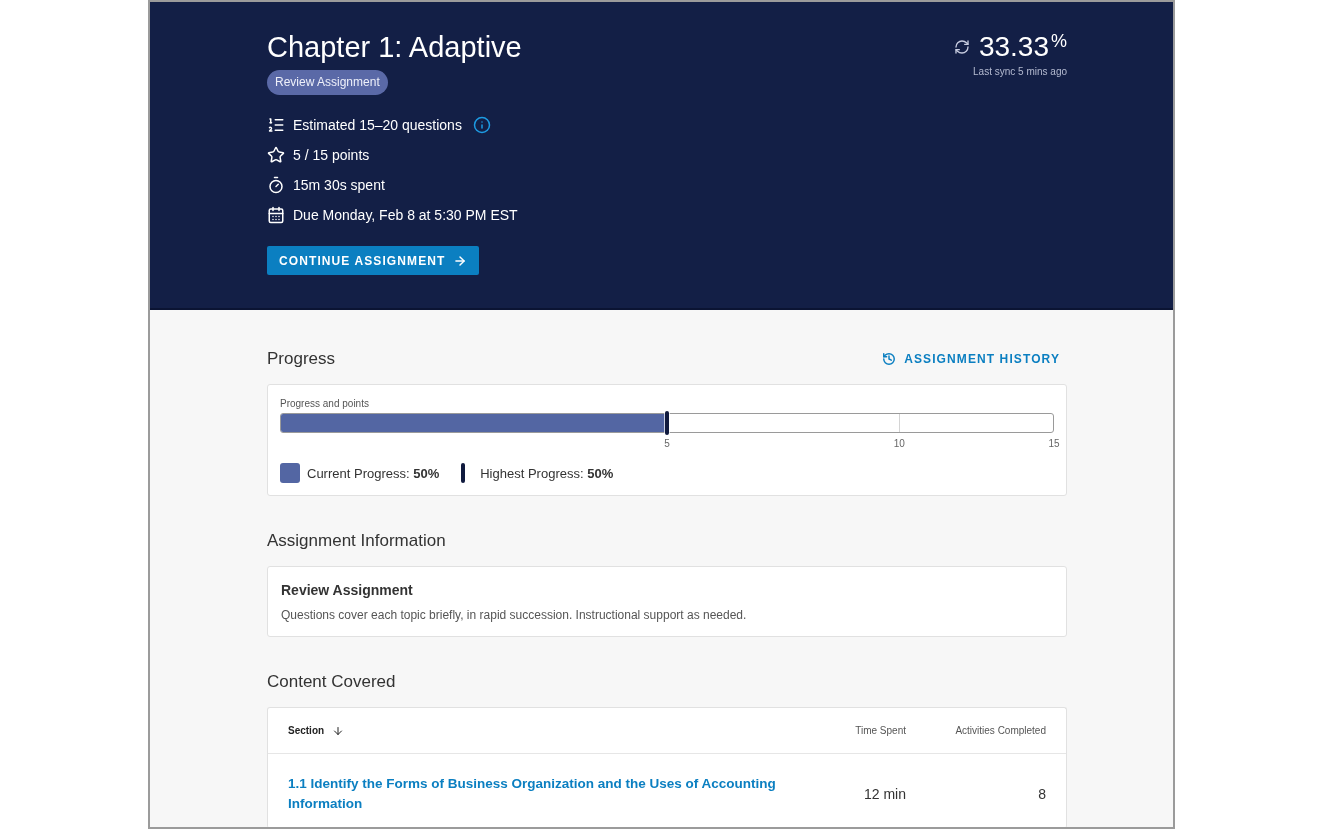  What do you see at coordinates (1000, 730) in the screenshot?
I see `column-header: Activities Completed` at bounding box center [1000, 730].